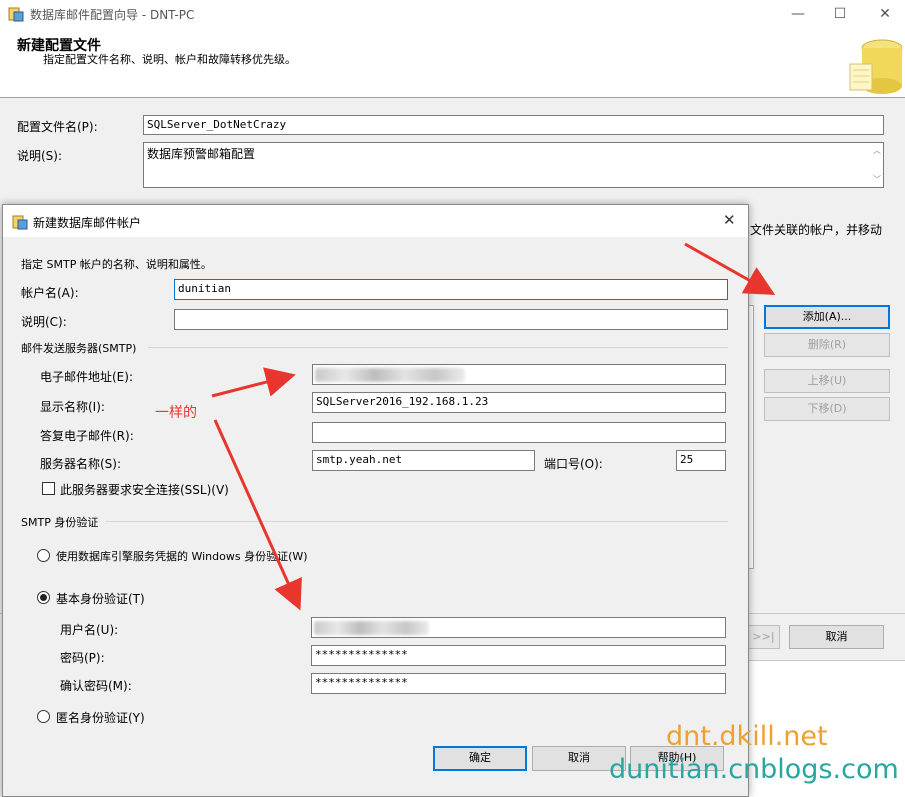 This screenshot has height=797, width=905. I want to click on arrow-to-add-button, so click(730, 268).